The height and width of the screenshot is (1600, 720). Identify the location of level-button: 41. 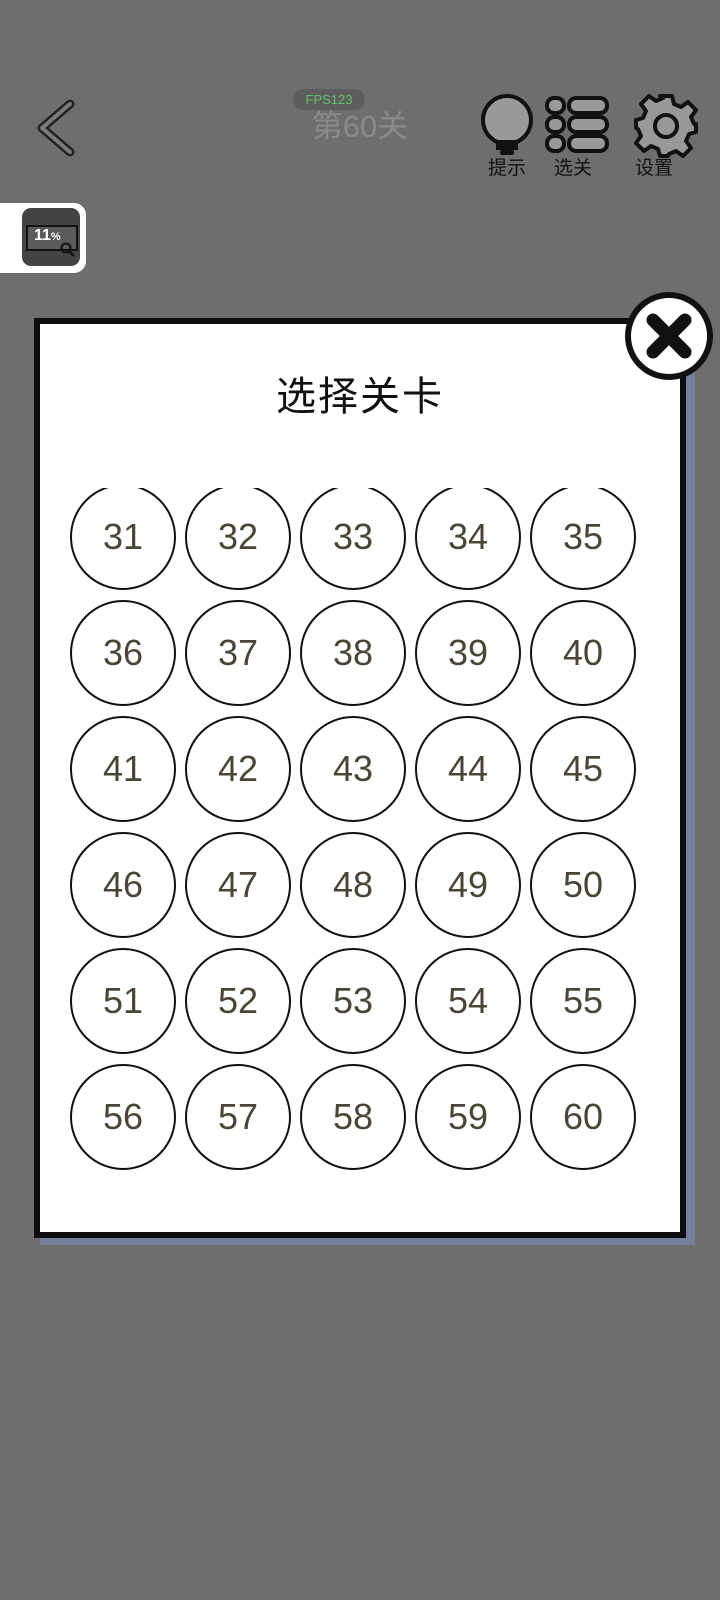
(123, 769).